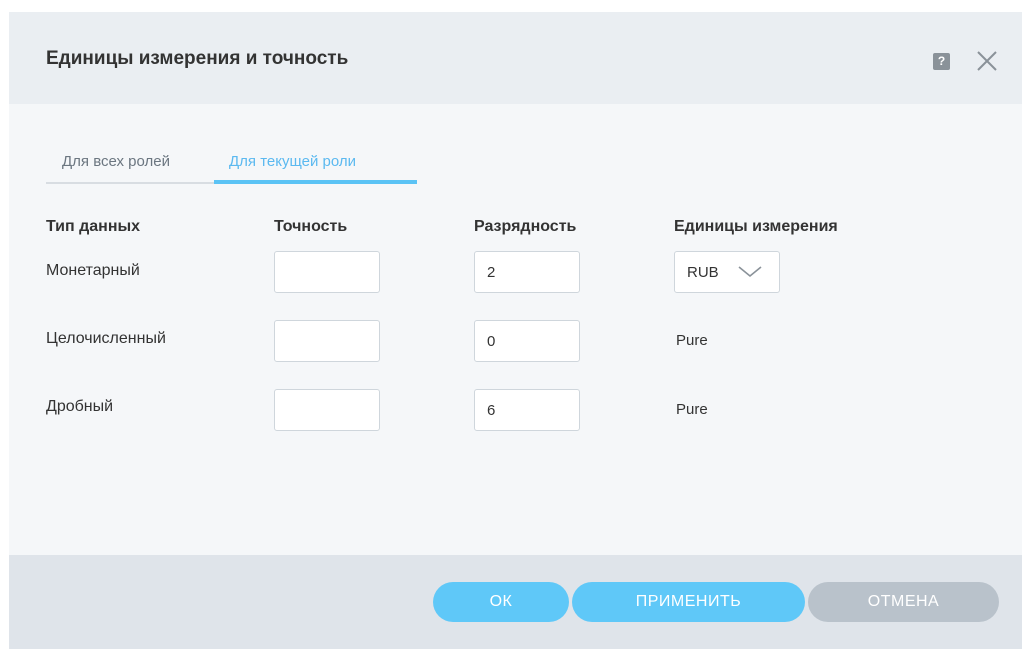  I want to click on cancel-button: ОТМЕНА, so click(903, 602).